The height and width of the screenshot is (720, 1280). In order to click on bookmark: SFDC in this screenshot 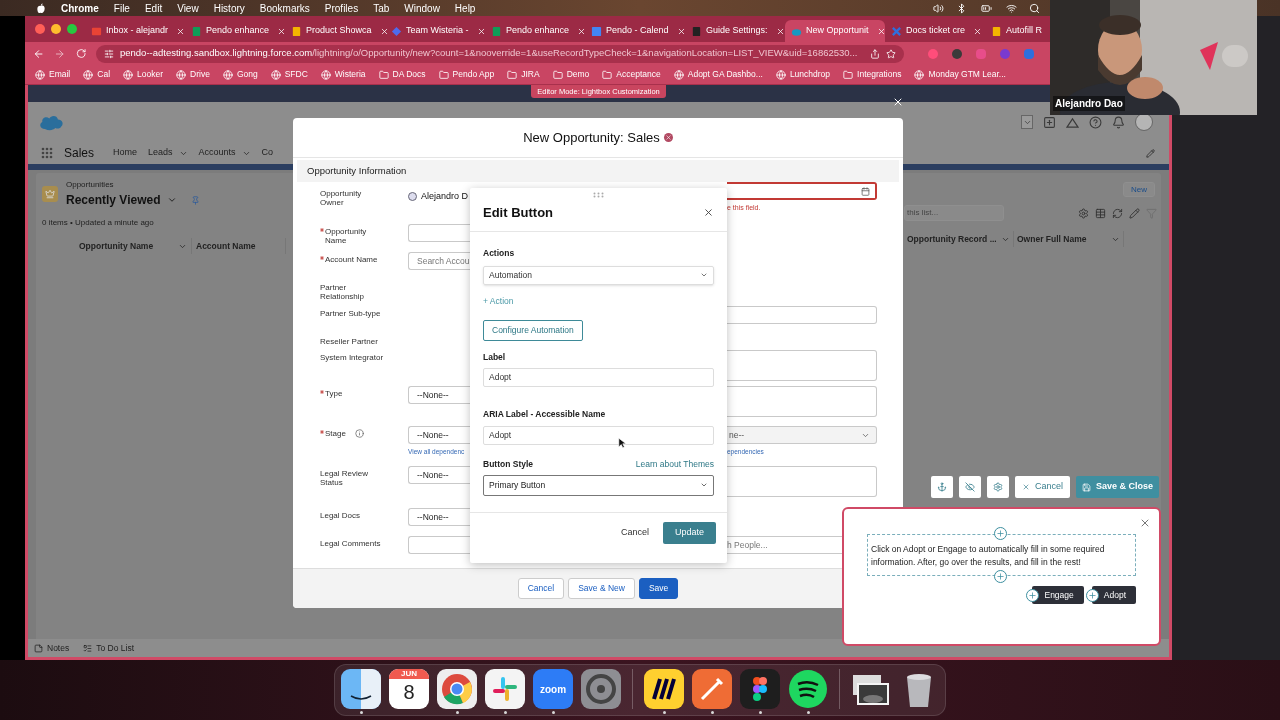, I will do `click(289, 74)`.